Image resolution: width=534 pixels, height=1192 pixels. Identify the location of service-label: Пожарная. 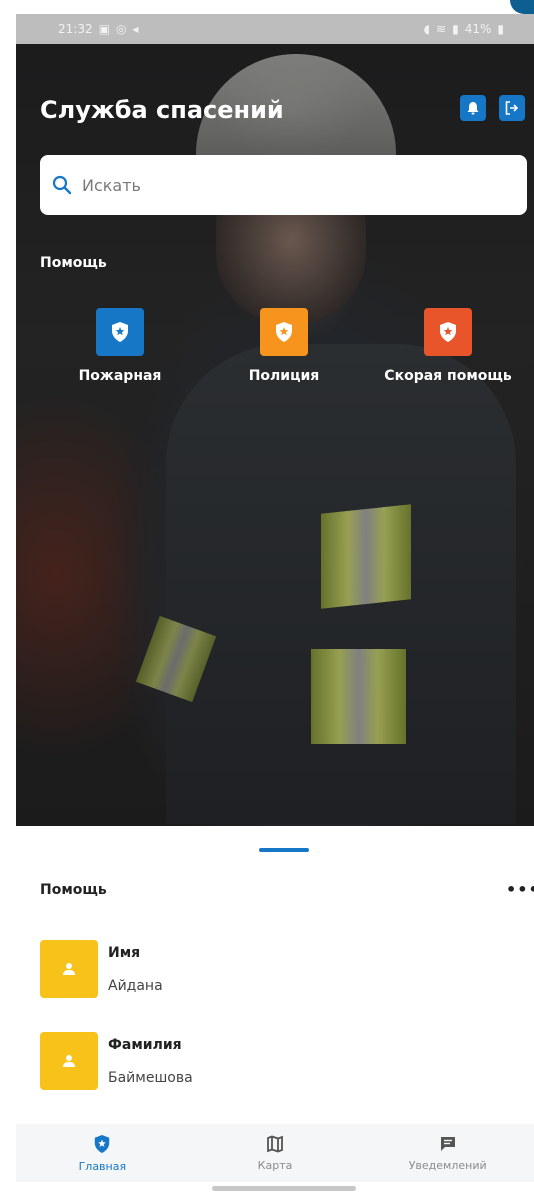
(120, 376).